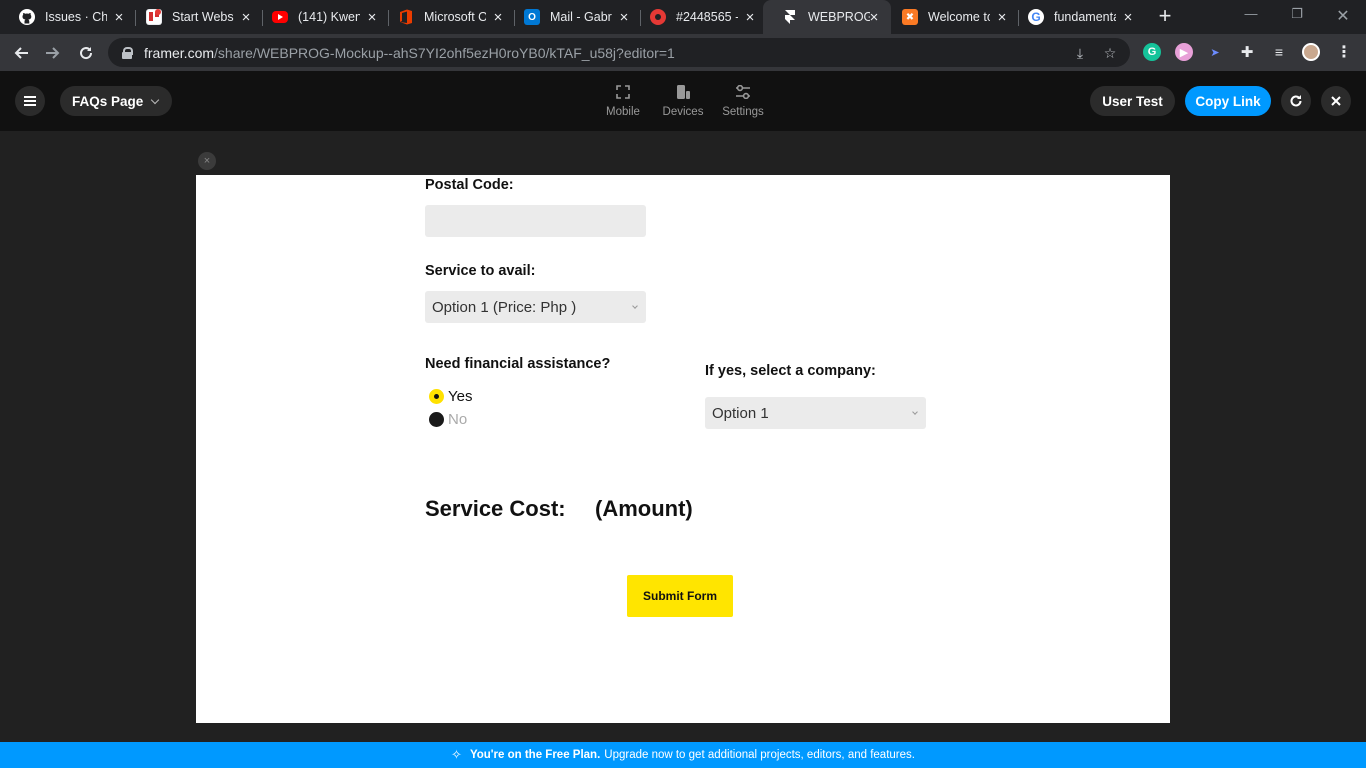 This screenshot has height=768, width=1366. What do you see at coordinates (790, 371) in the screenshot?
I see `company-label: If yes, select a company:` at bounding box center [790, 371].